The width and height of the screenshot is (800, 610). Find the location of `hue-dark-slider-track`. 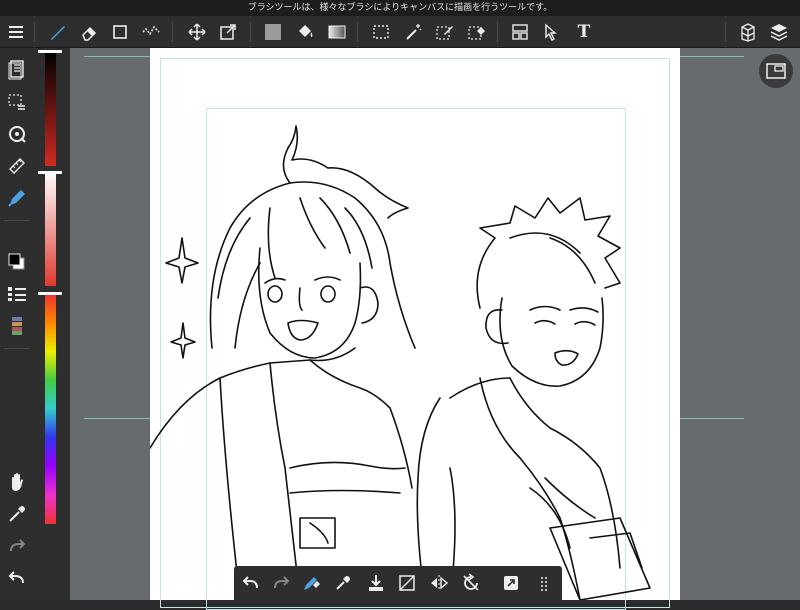

hue-dark-slider-track is located at coordinates (50, 109).